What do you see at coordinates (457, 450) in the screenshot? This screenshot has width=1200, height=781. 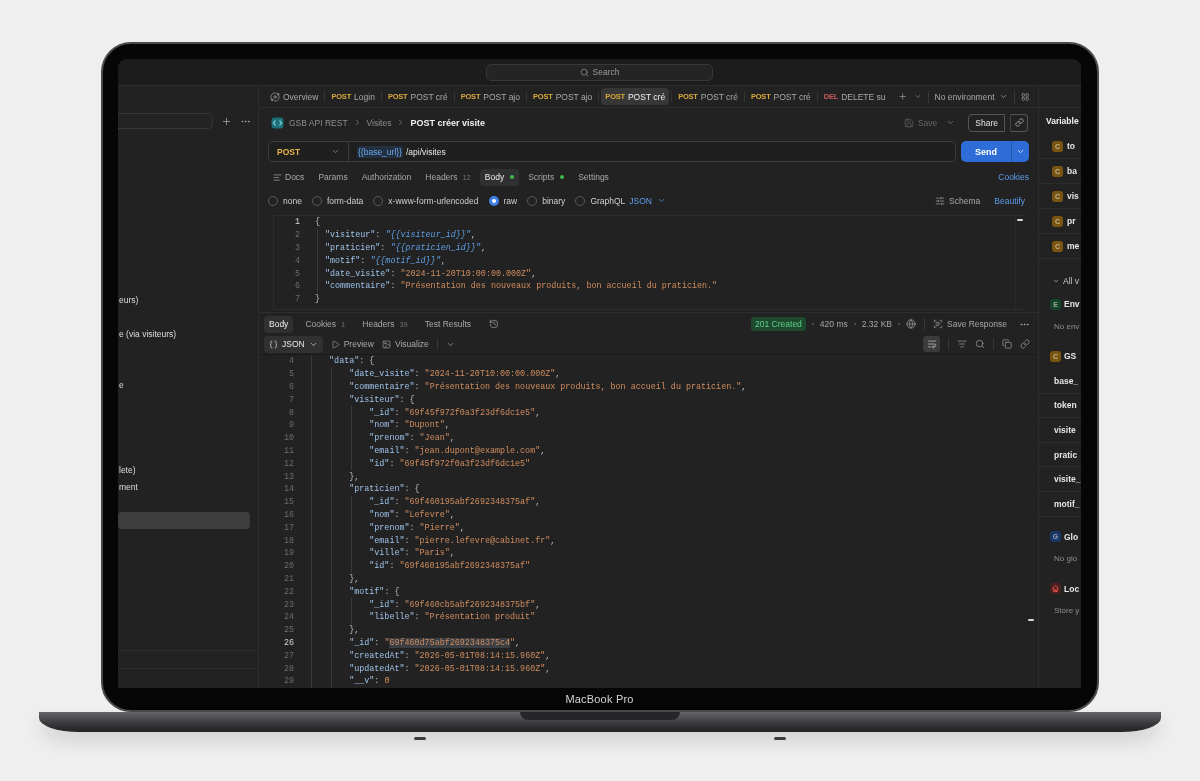 I see `code-line: "email": "jean.dupont@example.com",` at bounding box center [457, 450].